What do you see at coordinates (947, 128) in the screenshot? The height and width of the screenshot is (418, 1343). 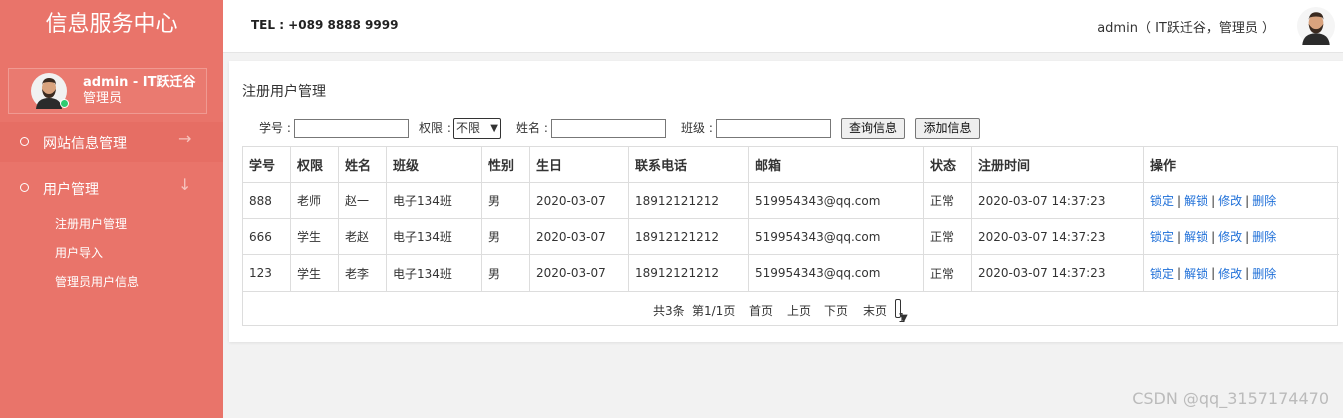 I see `add-button: 添加信息` at bounding box center [947, 128].